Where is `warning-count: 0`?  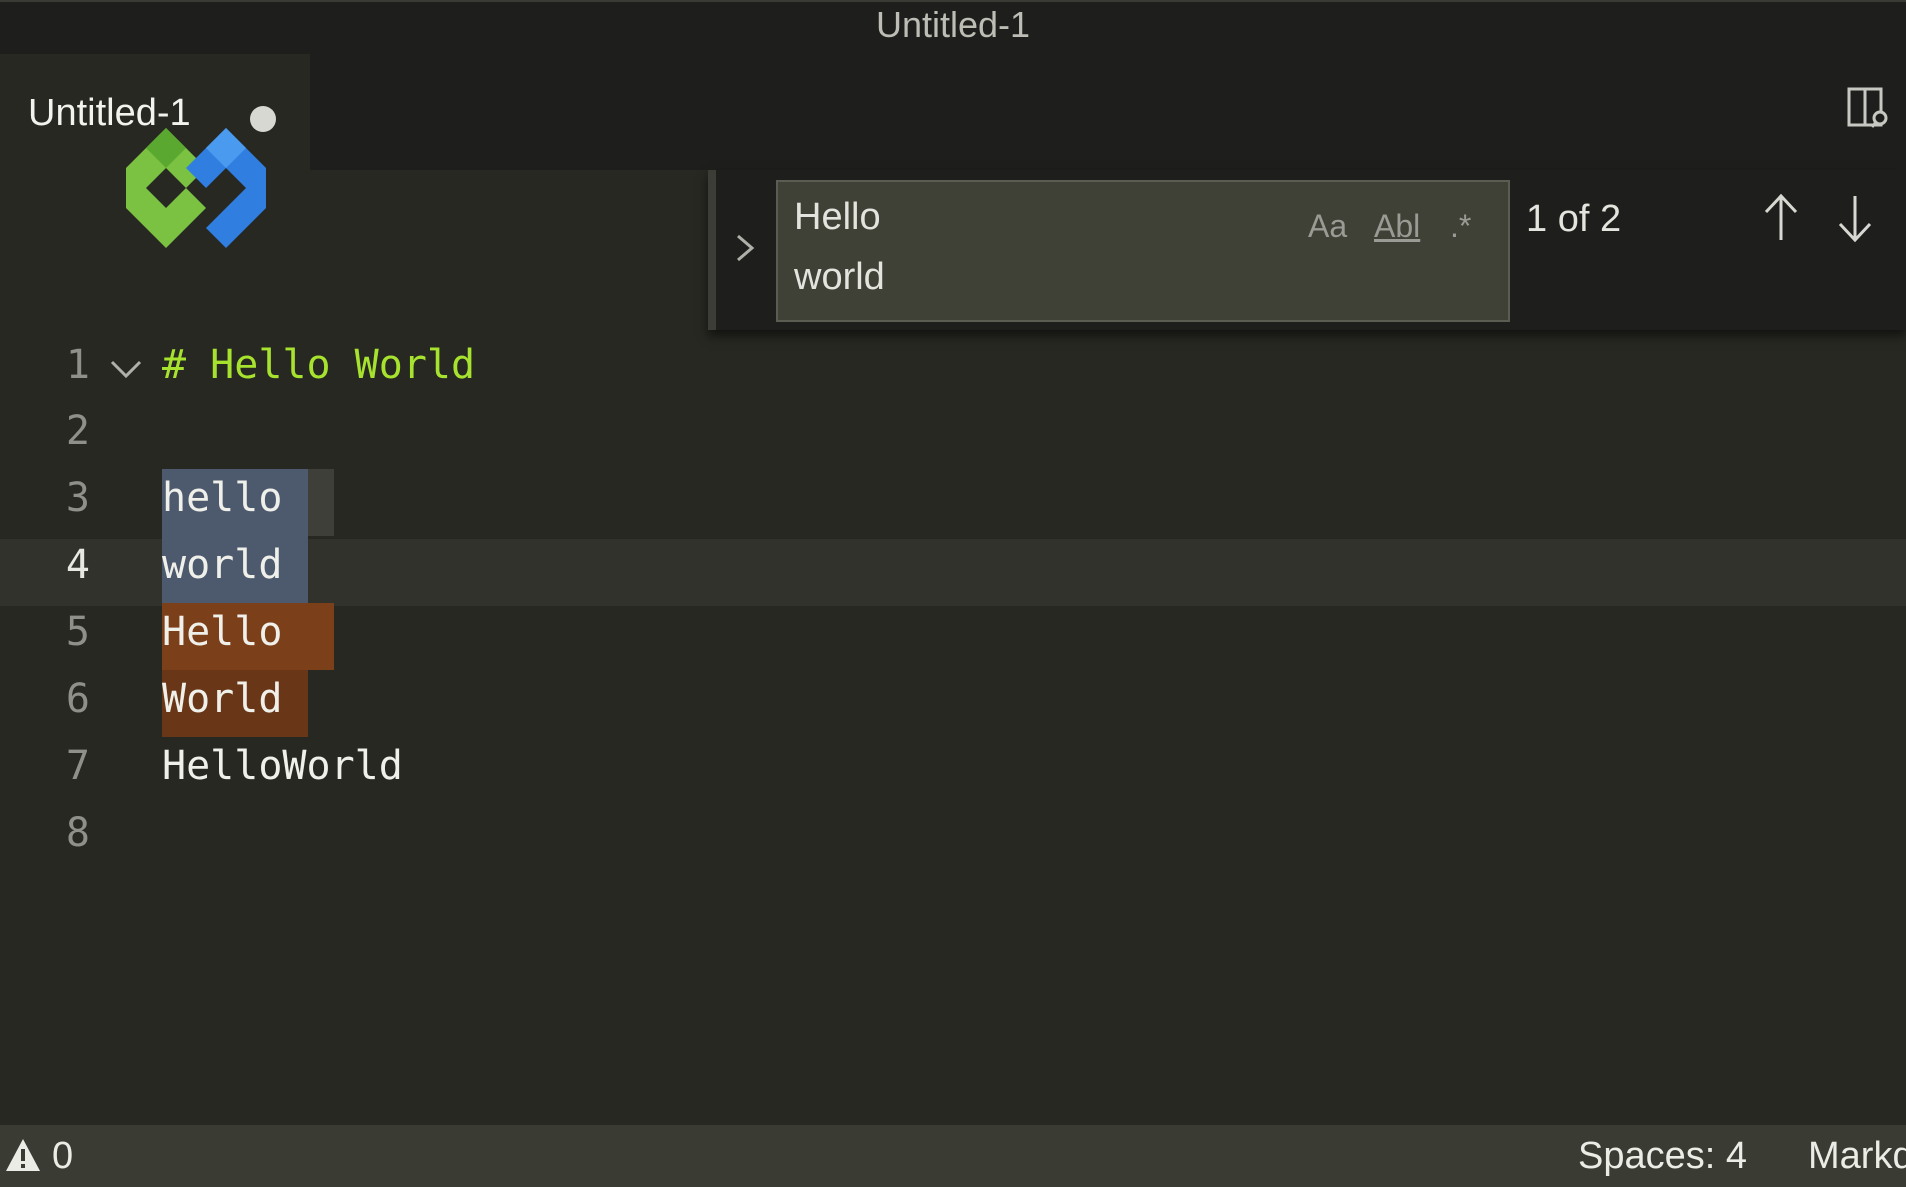
warning-count: 0 is located at coordinates (62, 1156).